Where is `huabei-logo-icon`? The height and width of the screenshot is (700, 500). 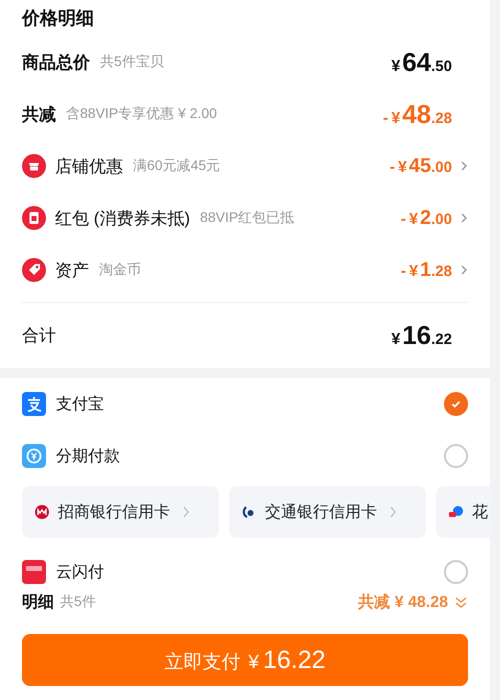 huabei-logo-icon is located at coordinates (456, 512).